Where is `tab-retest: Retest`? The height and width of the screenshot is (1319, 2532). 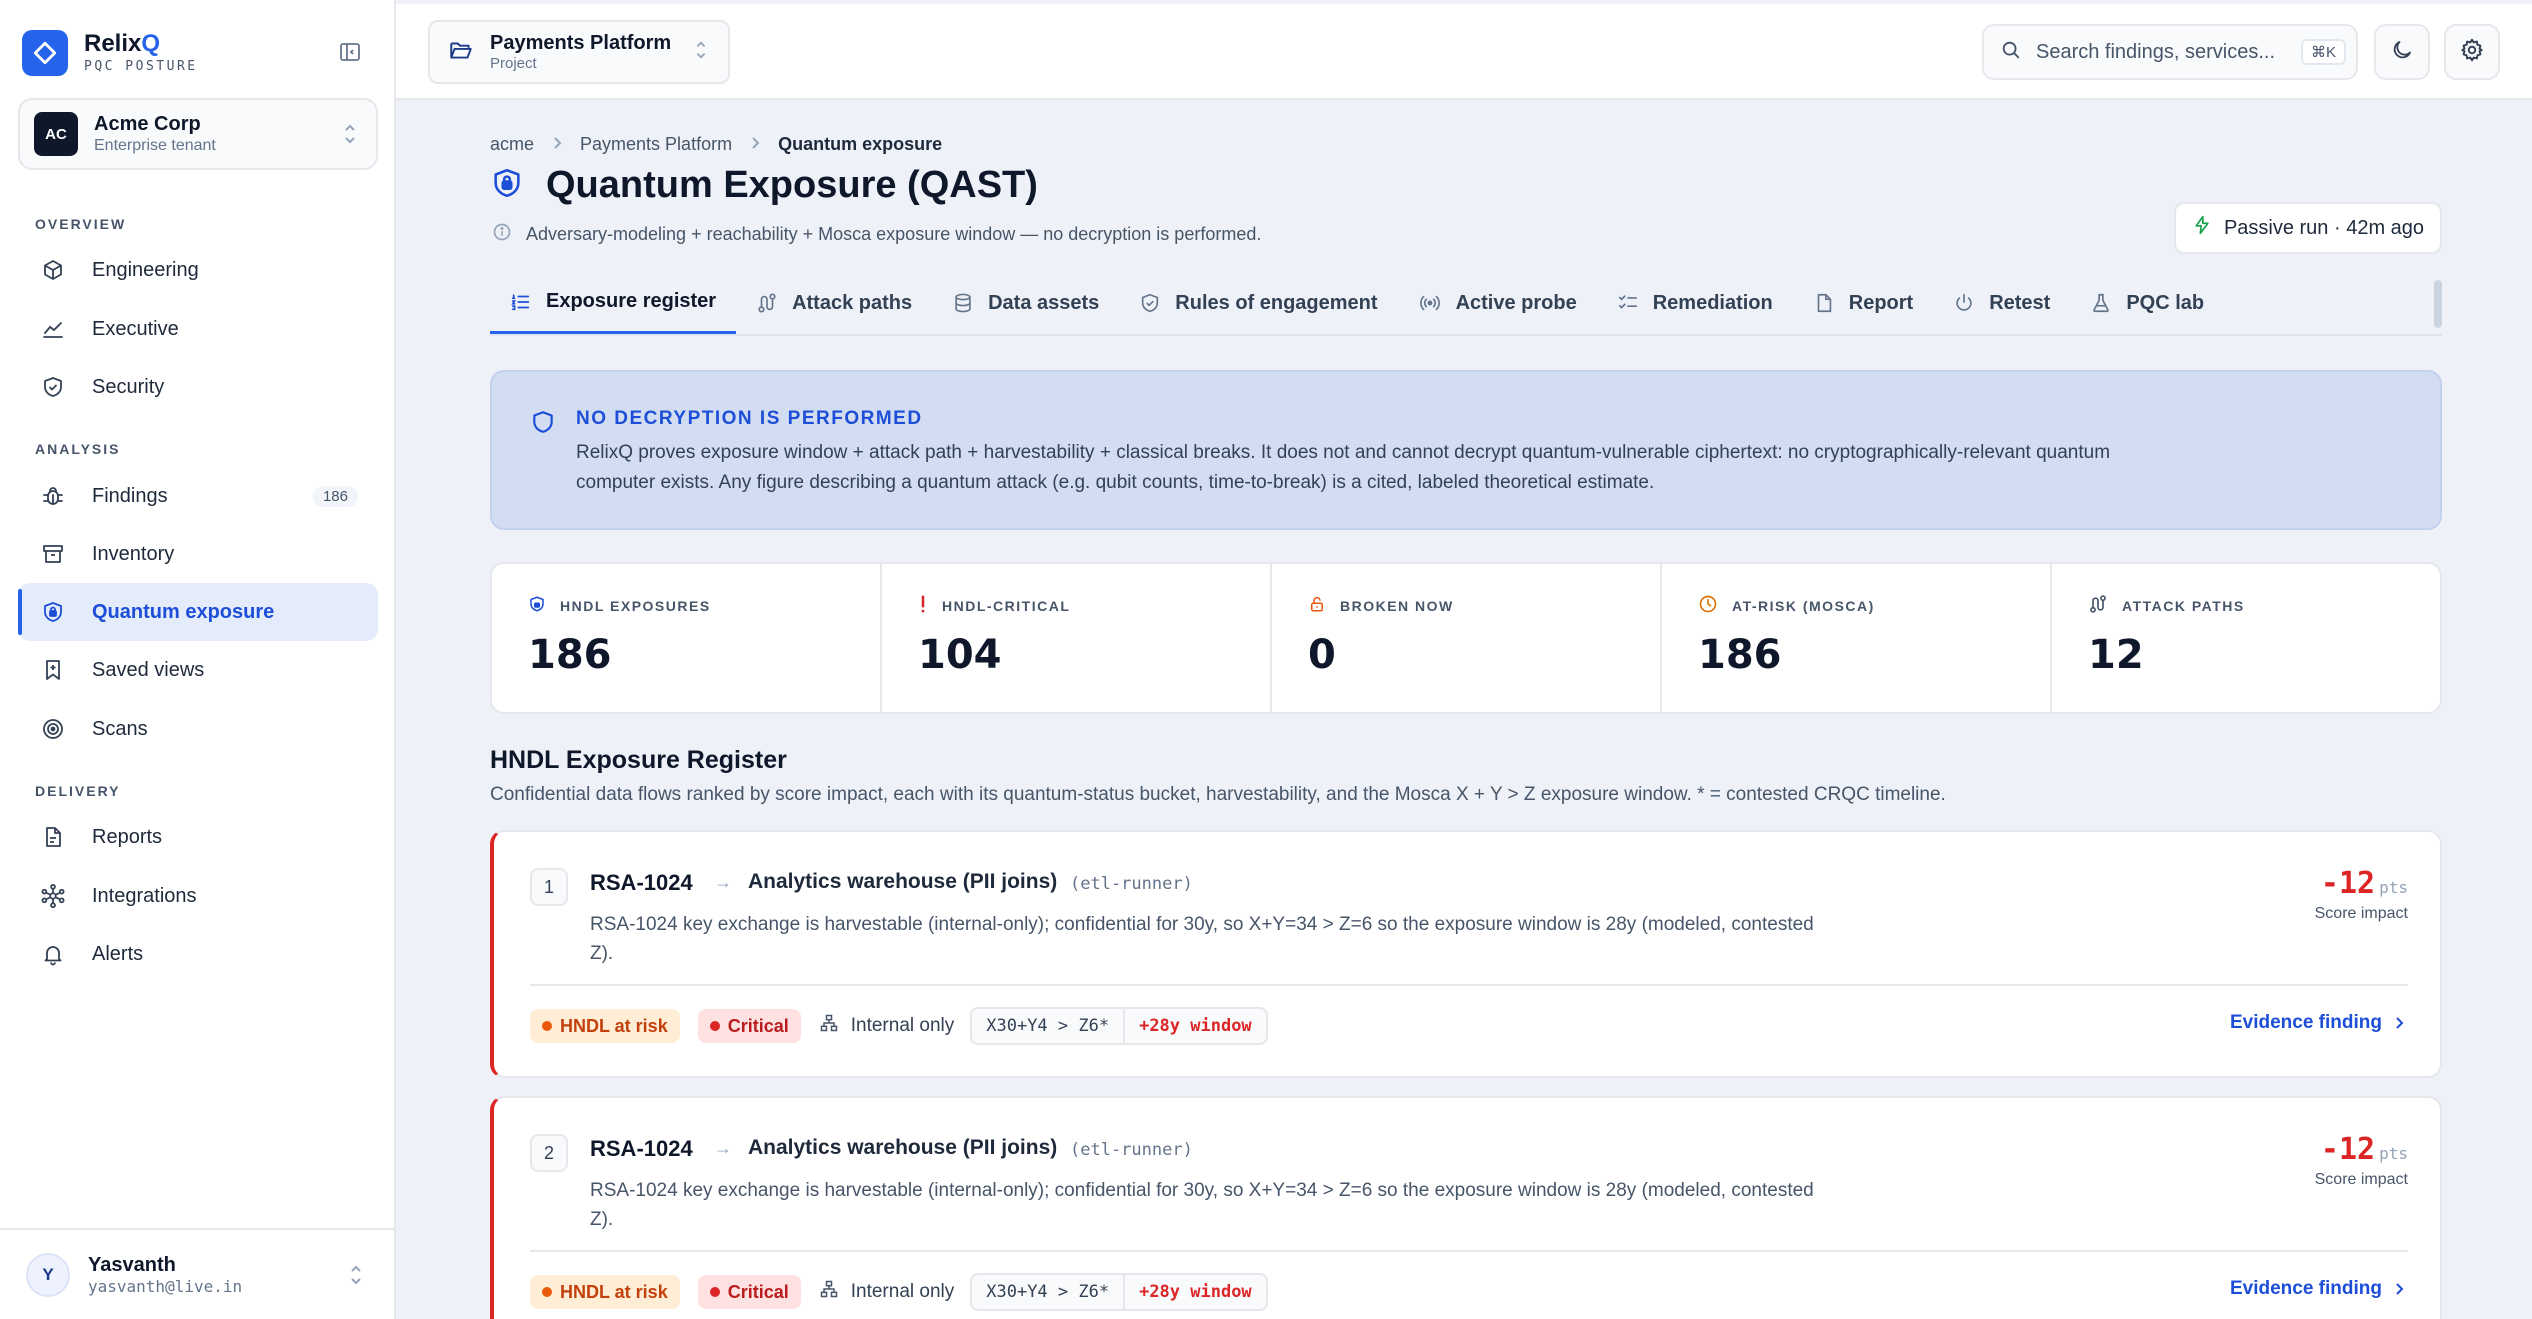
tab-retest: Retest is located at coordinates (2001, 303).